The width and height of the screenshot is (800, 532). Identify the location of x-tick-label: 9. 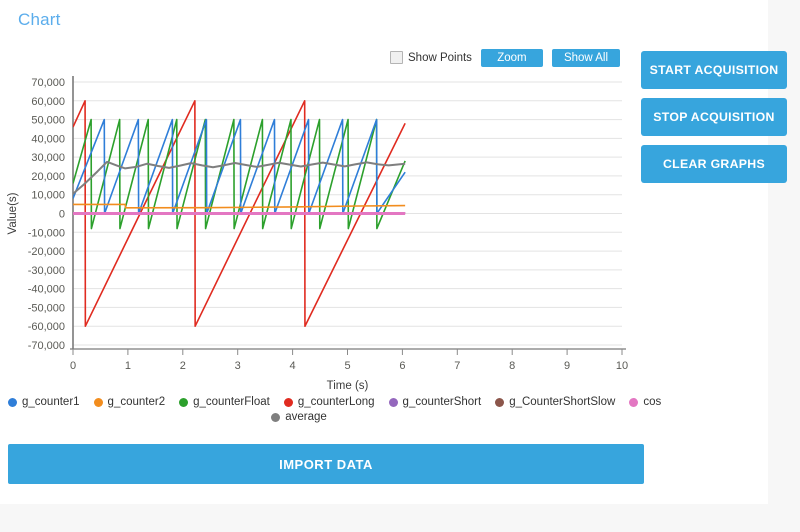
(567, 366).